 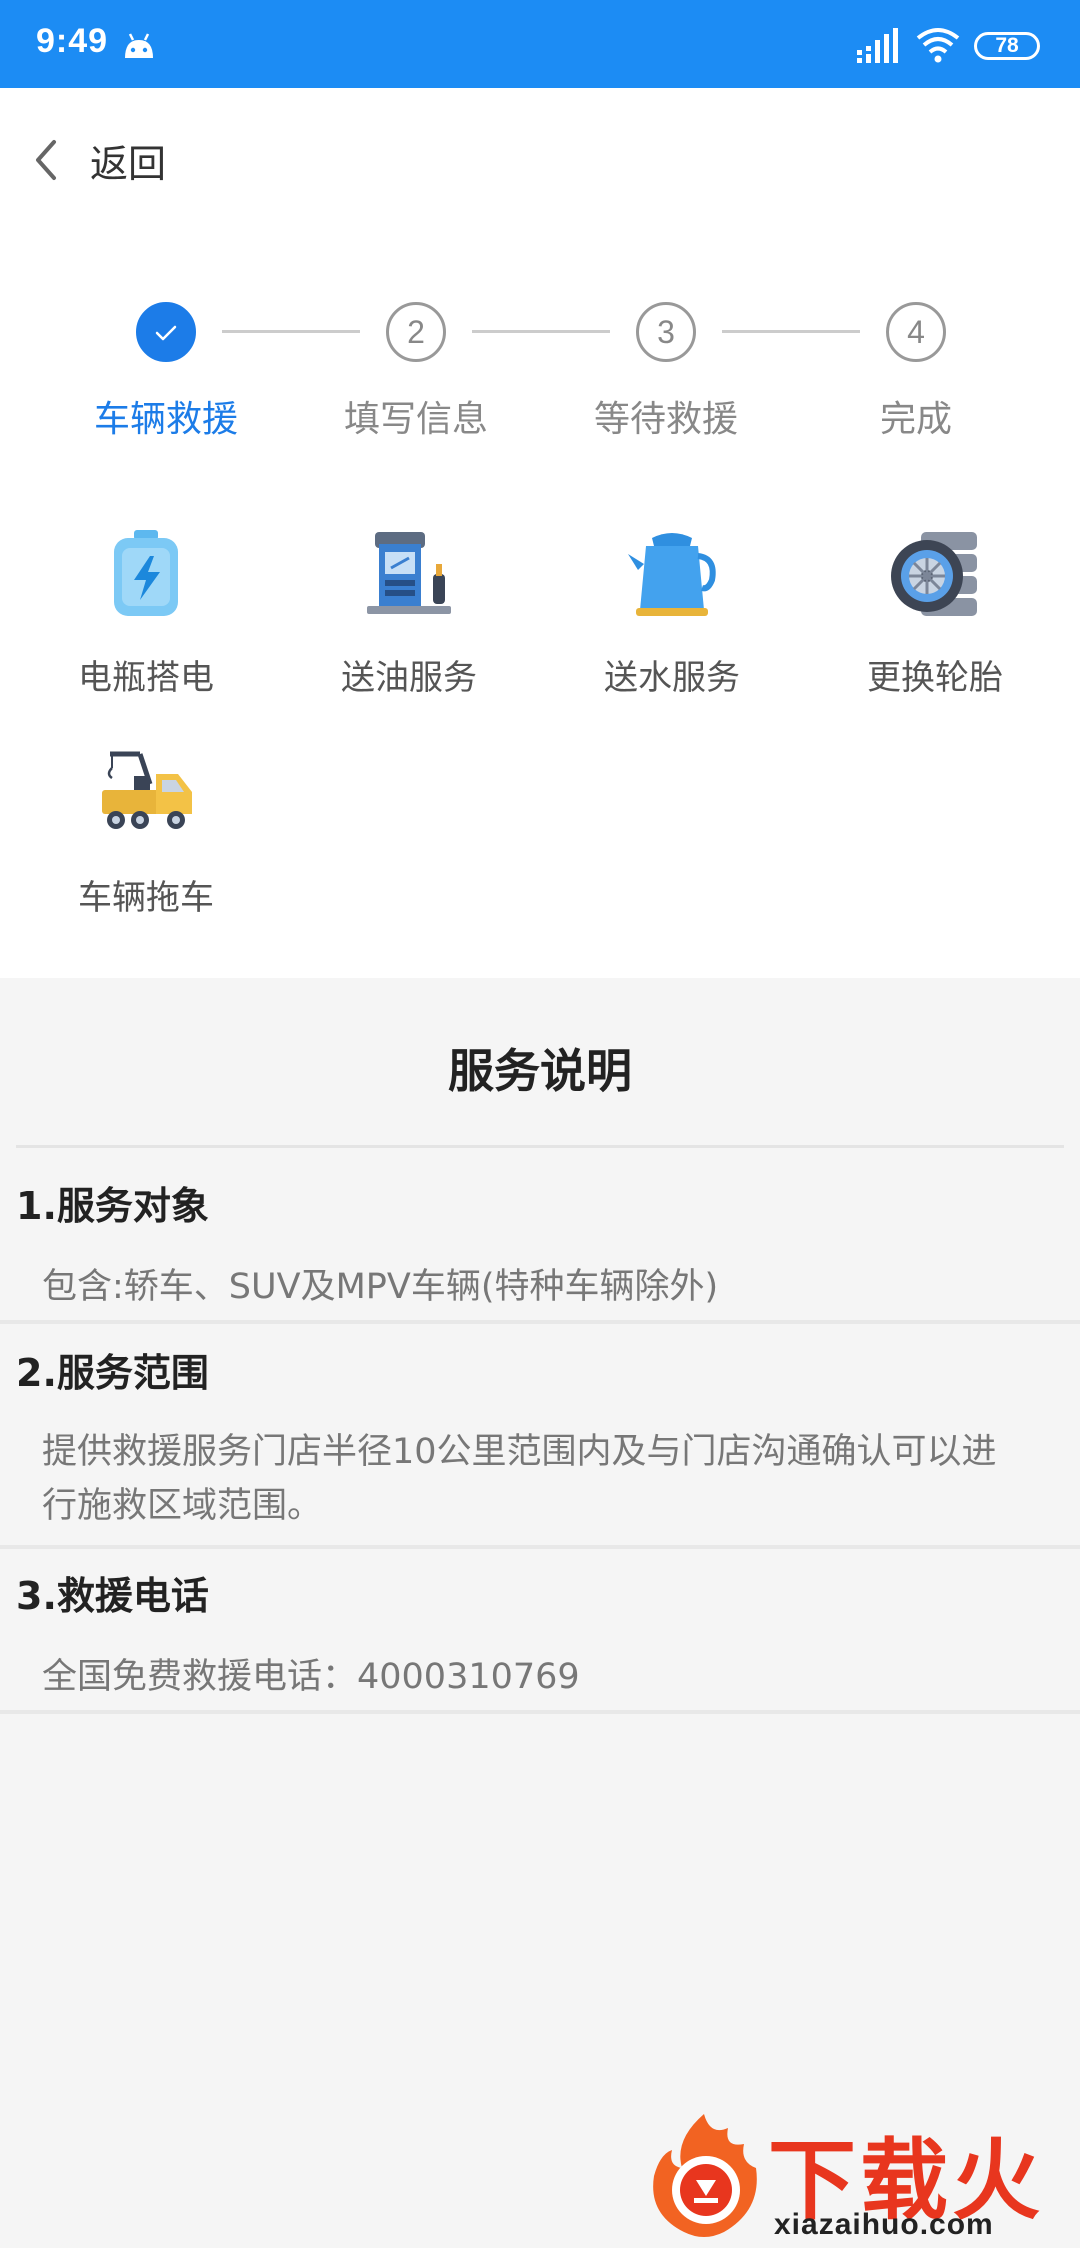 What do you see at coordinates (416, 332) in the screenshot?
I see `step-2-circle: 2` at bounding box center [416, 332].